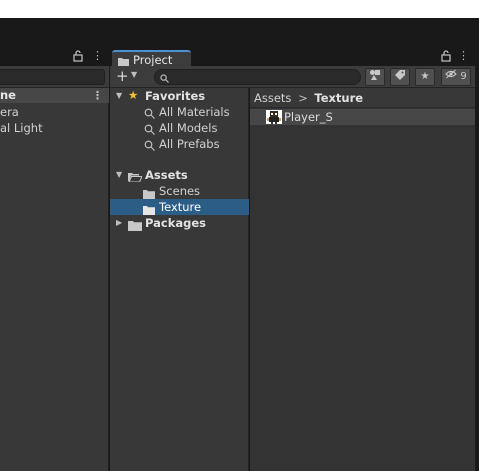 Image resolution: width=479 pixels, height=471 pixels. What do you see at coordinates (272, 98) in the screenshot?
I see `breadcrumb-root: Assets` at bounding box center [272, 98].